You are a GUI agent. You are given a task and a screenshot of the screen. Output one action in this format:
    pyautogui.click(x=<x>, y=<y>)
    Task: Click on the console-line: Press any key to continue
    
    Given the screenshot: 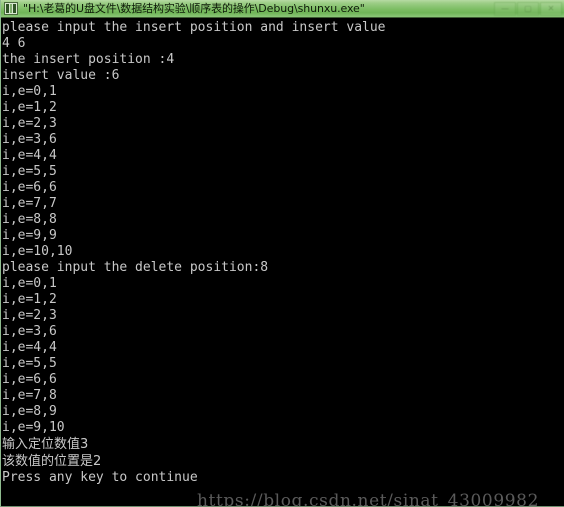 What is the action you would take?
    pyautogui.click(x=100, y=477)
    